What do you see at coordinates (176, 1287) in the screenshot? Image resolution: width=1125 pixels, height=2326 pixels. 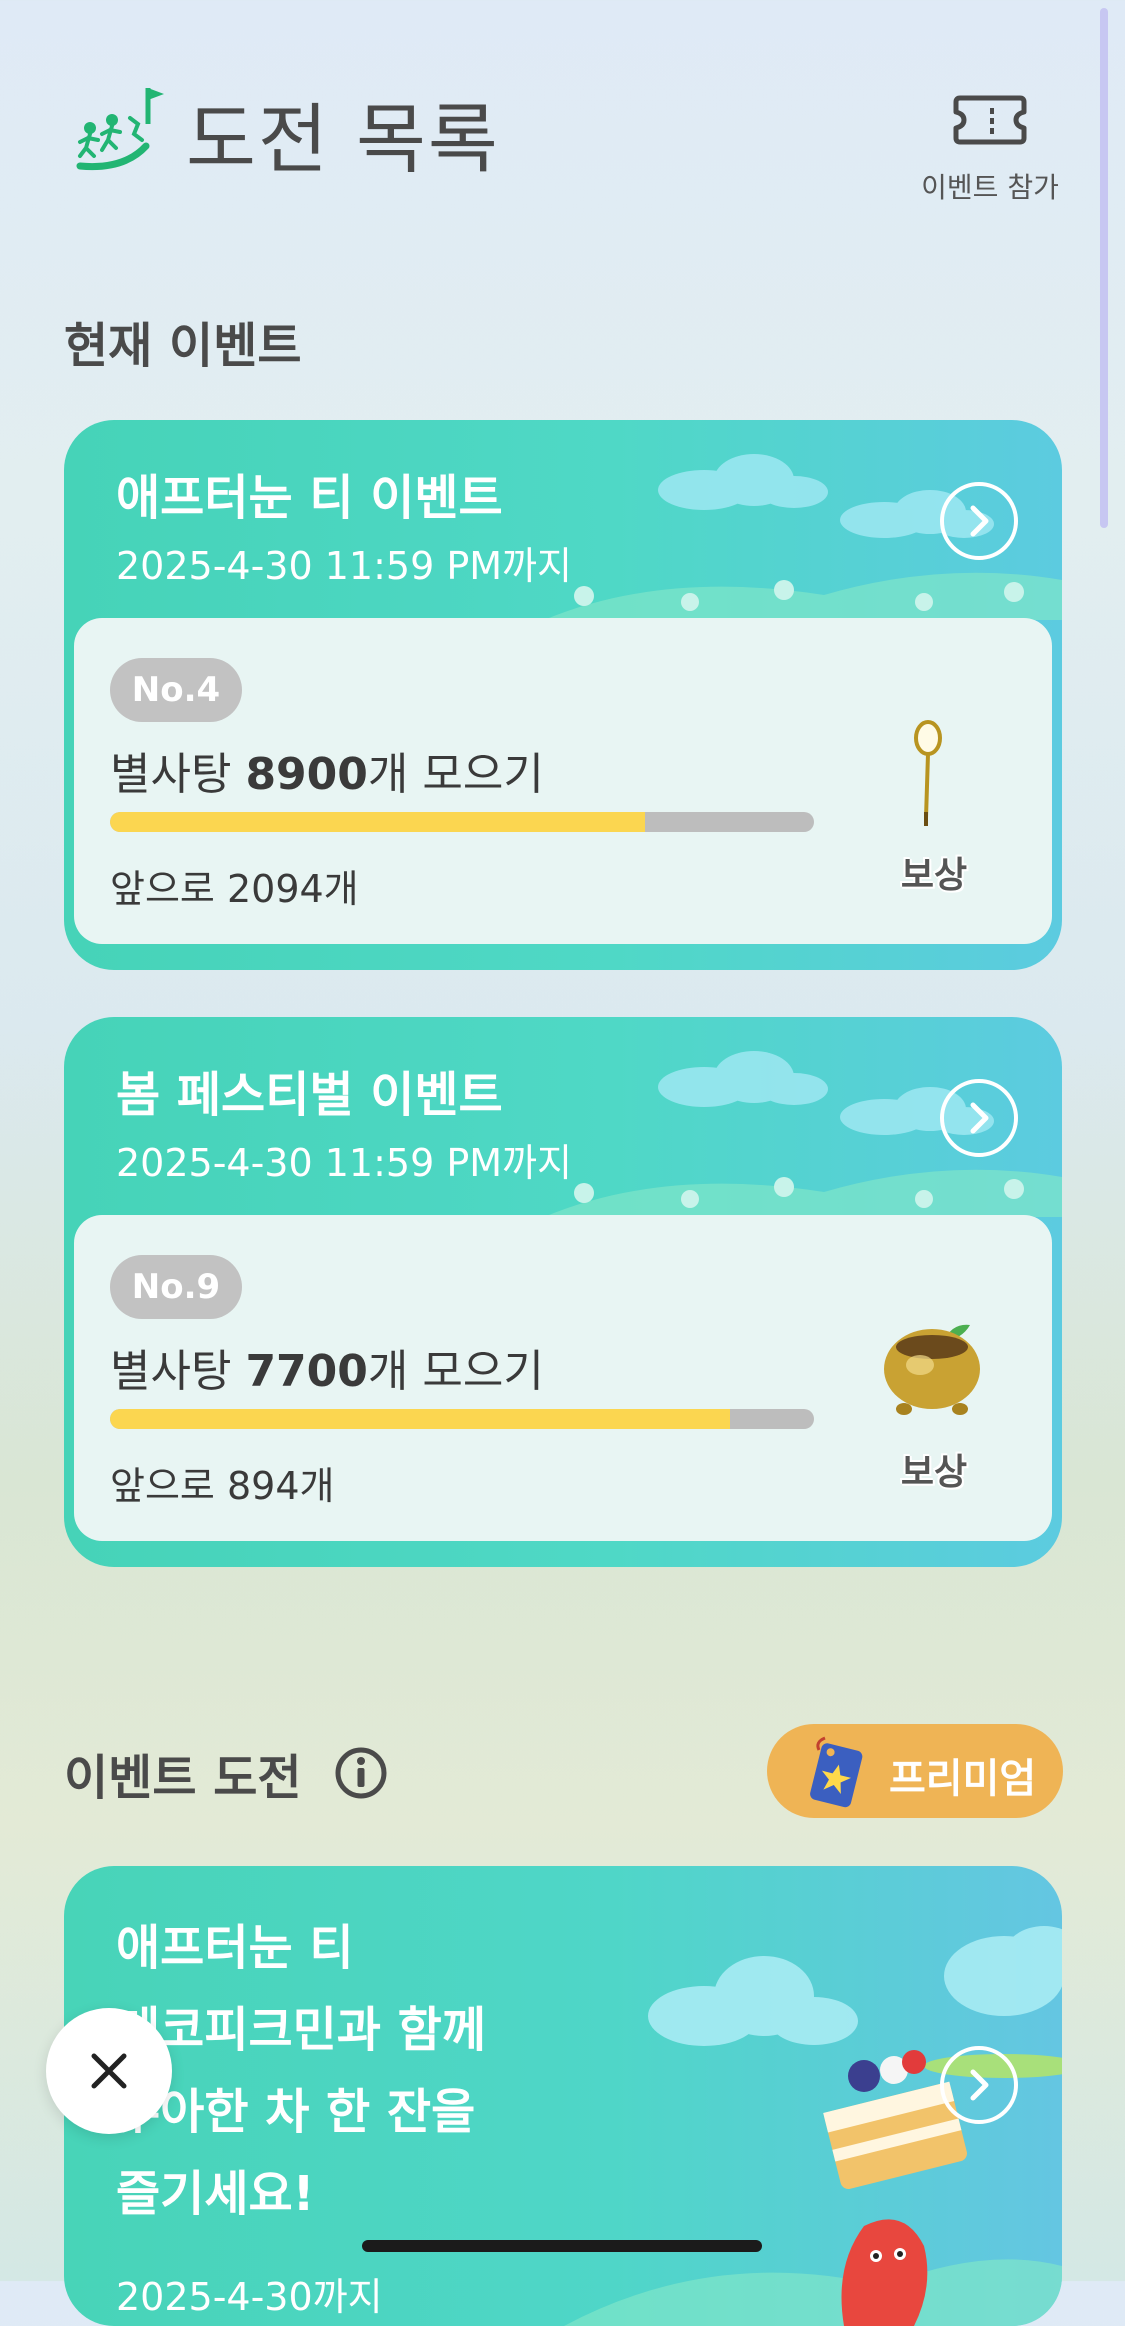 I see `challenge-number-badge: No.9` at bounding box center [176, 1287].